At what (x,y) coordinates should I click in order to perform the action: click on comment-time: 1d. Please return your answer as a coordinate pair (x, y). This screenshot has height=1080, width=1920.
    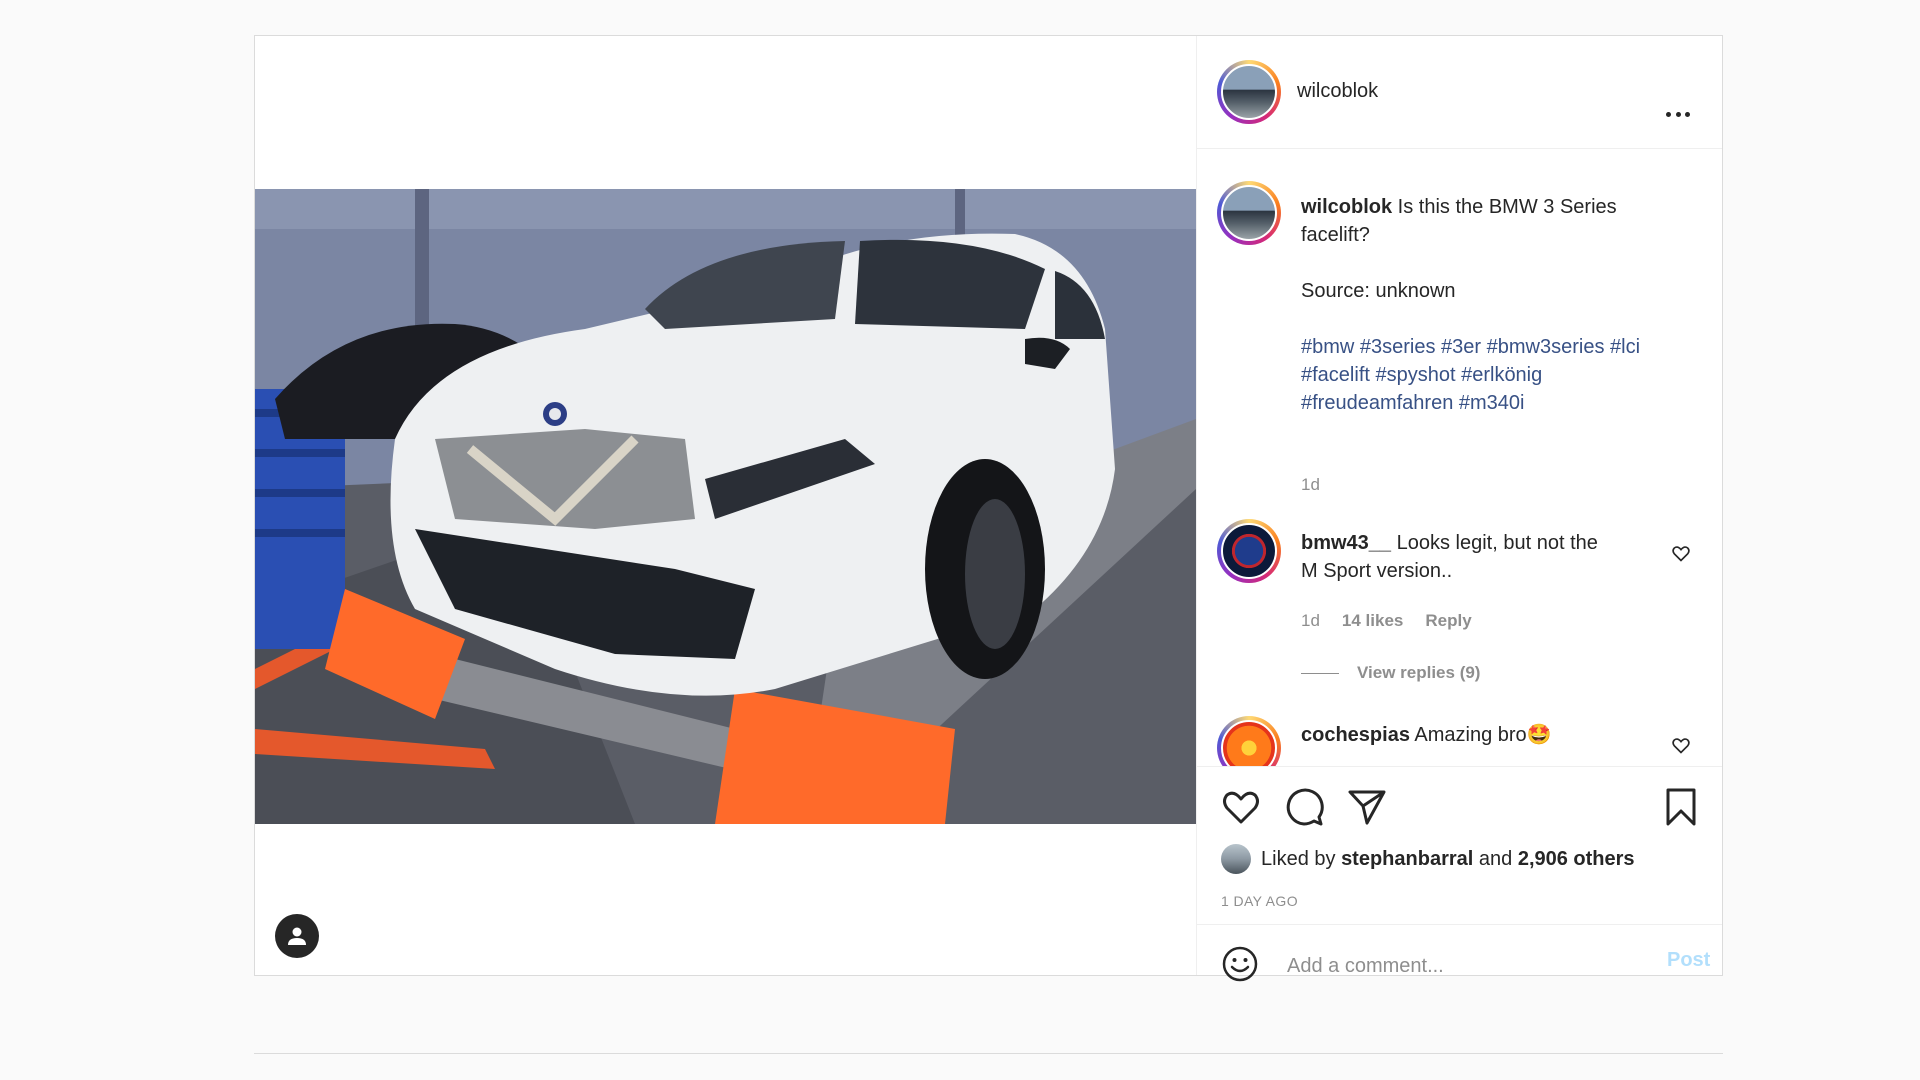
    Looking at the image, I should click on (1310, 621).